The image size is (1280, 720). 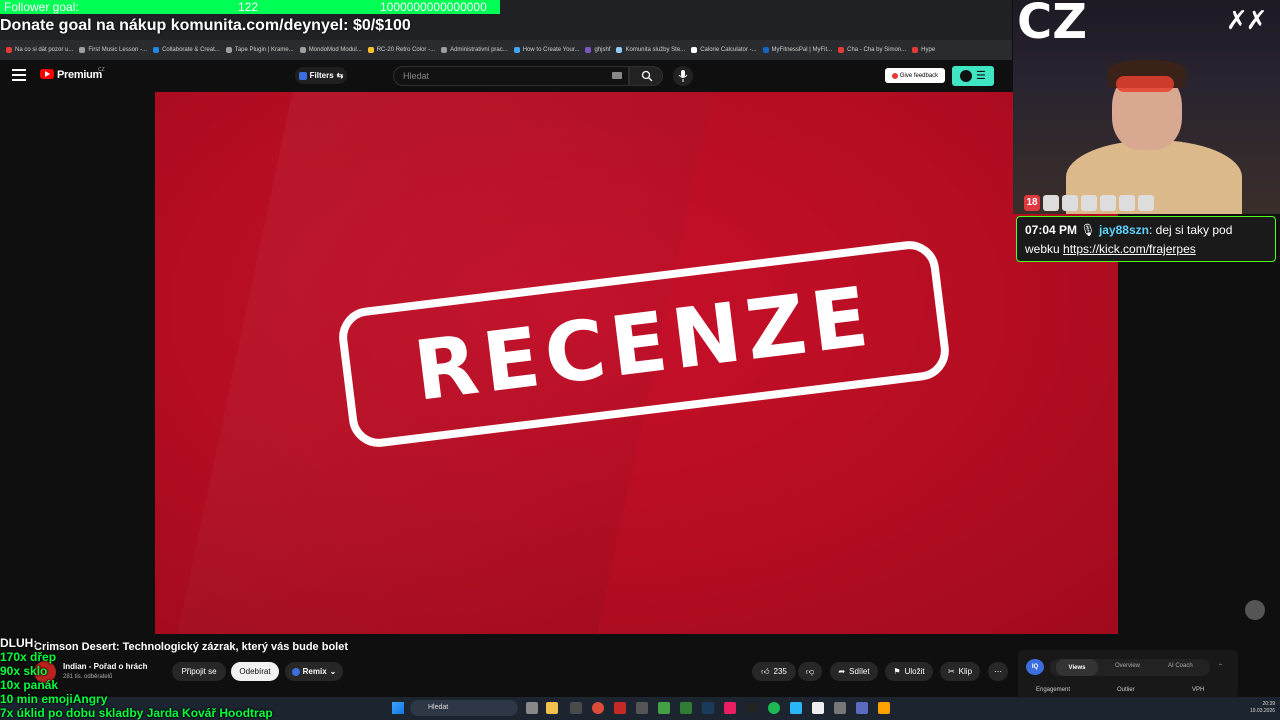 I want to click on thumbs-down-icon: 👎︎, so click(x=810, y=671).